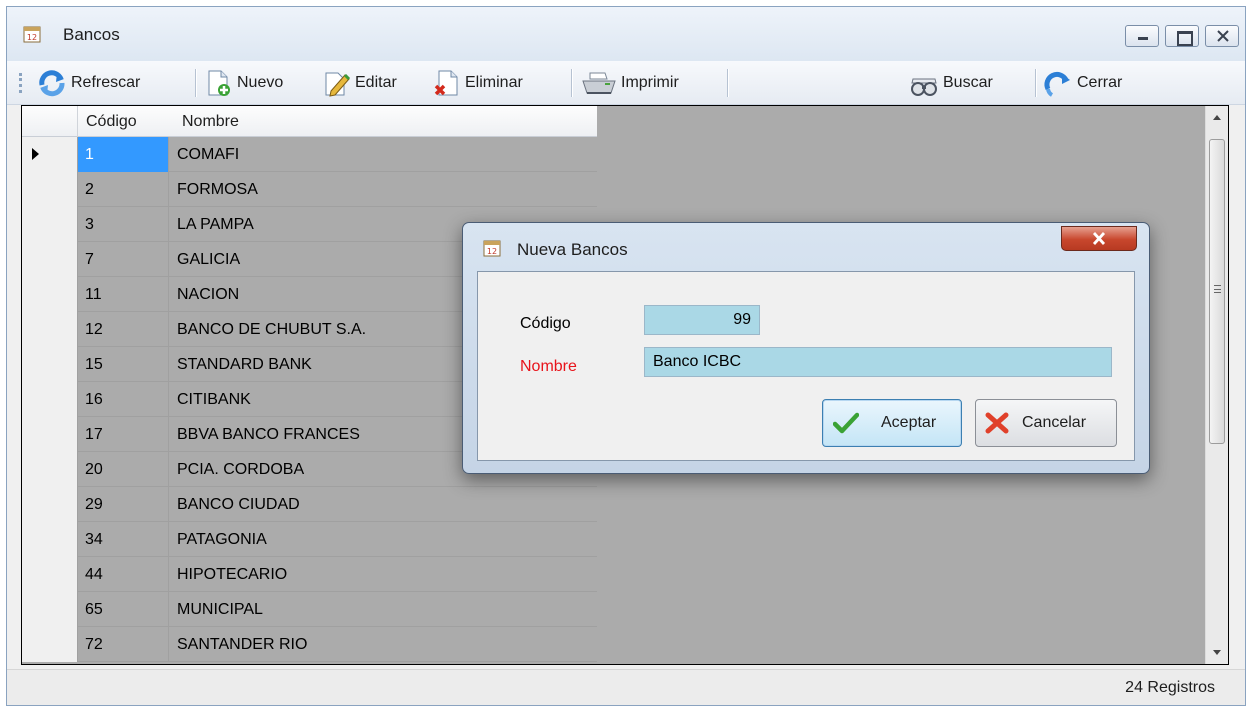 The width and height of the screenshot is (1252, 713). What do you see at coordinates (219, 83) in the screenshot?
I see `new-document-icon` at bounding box center [219, 83].